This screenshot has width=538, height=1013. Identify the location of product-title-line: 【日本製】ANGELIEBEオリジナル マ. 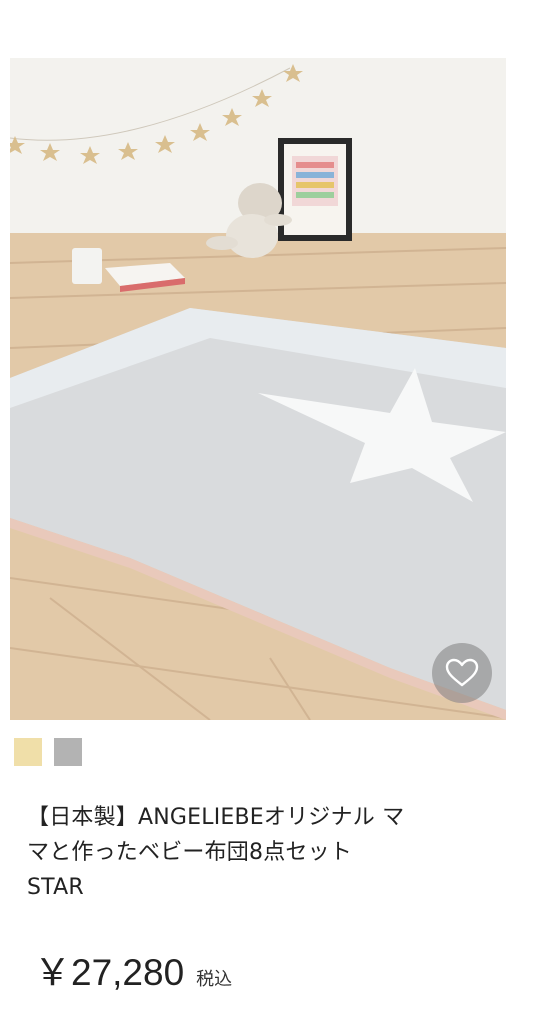
(216, 817).